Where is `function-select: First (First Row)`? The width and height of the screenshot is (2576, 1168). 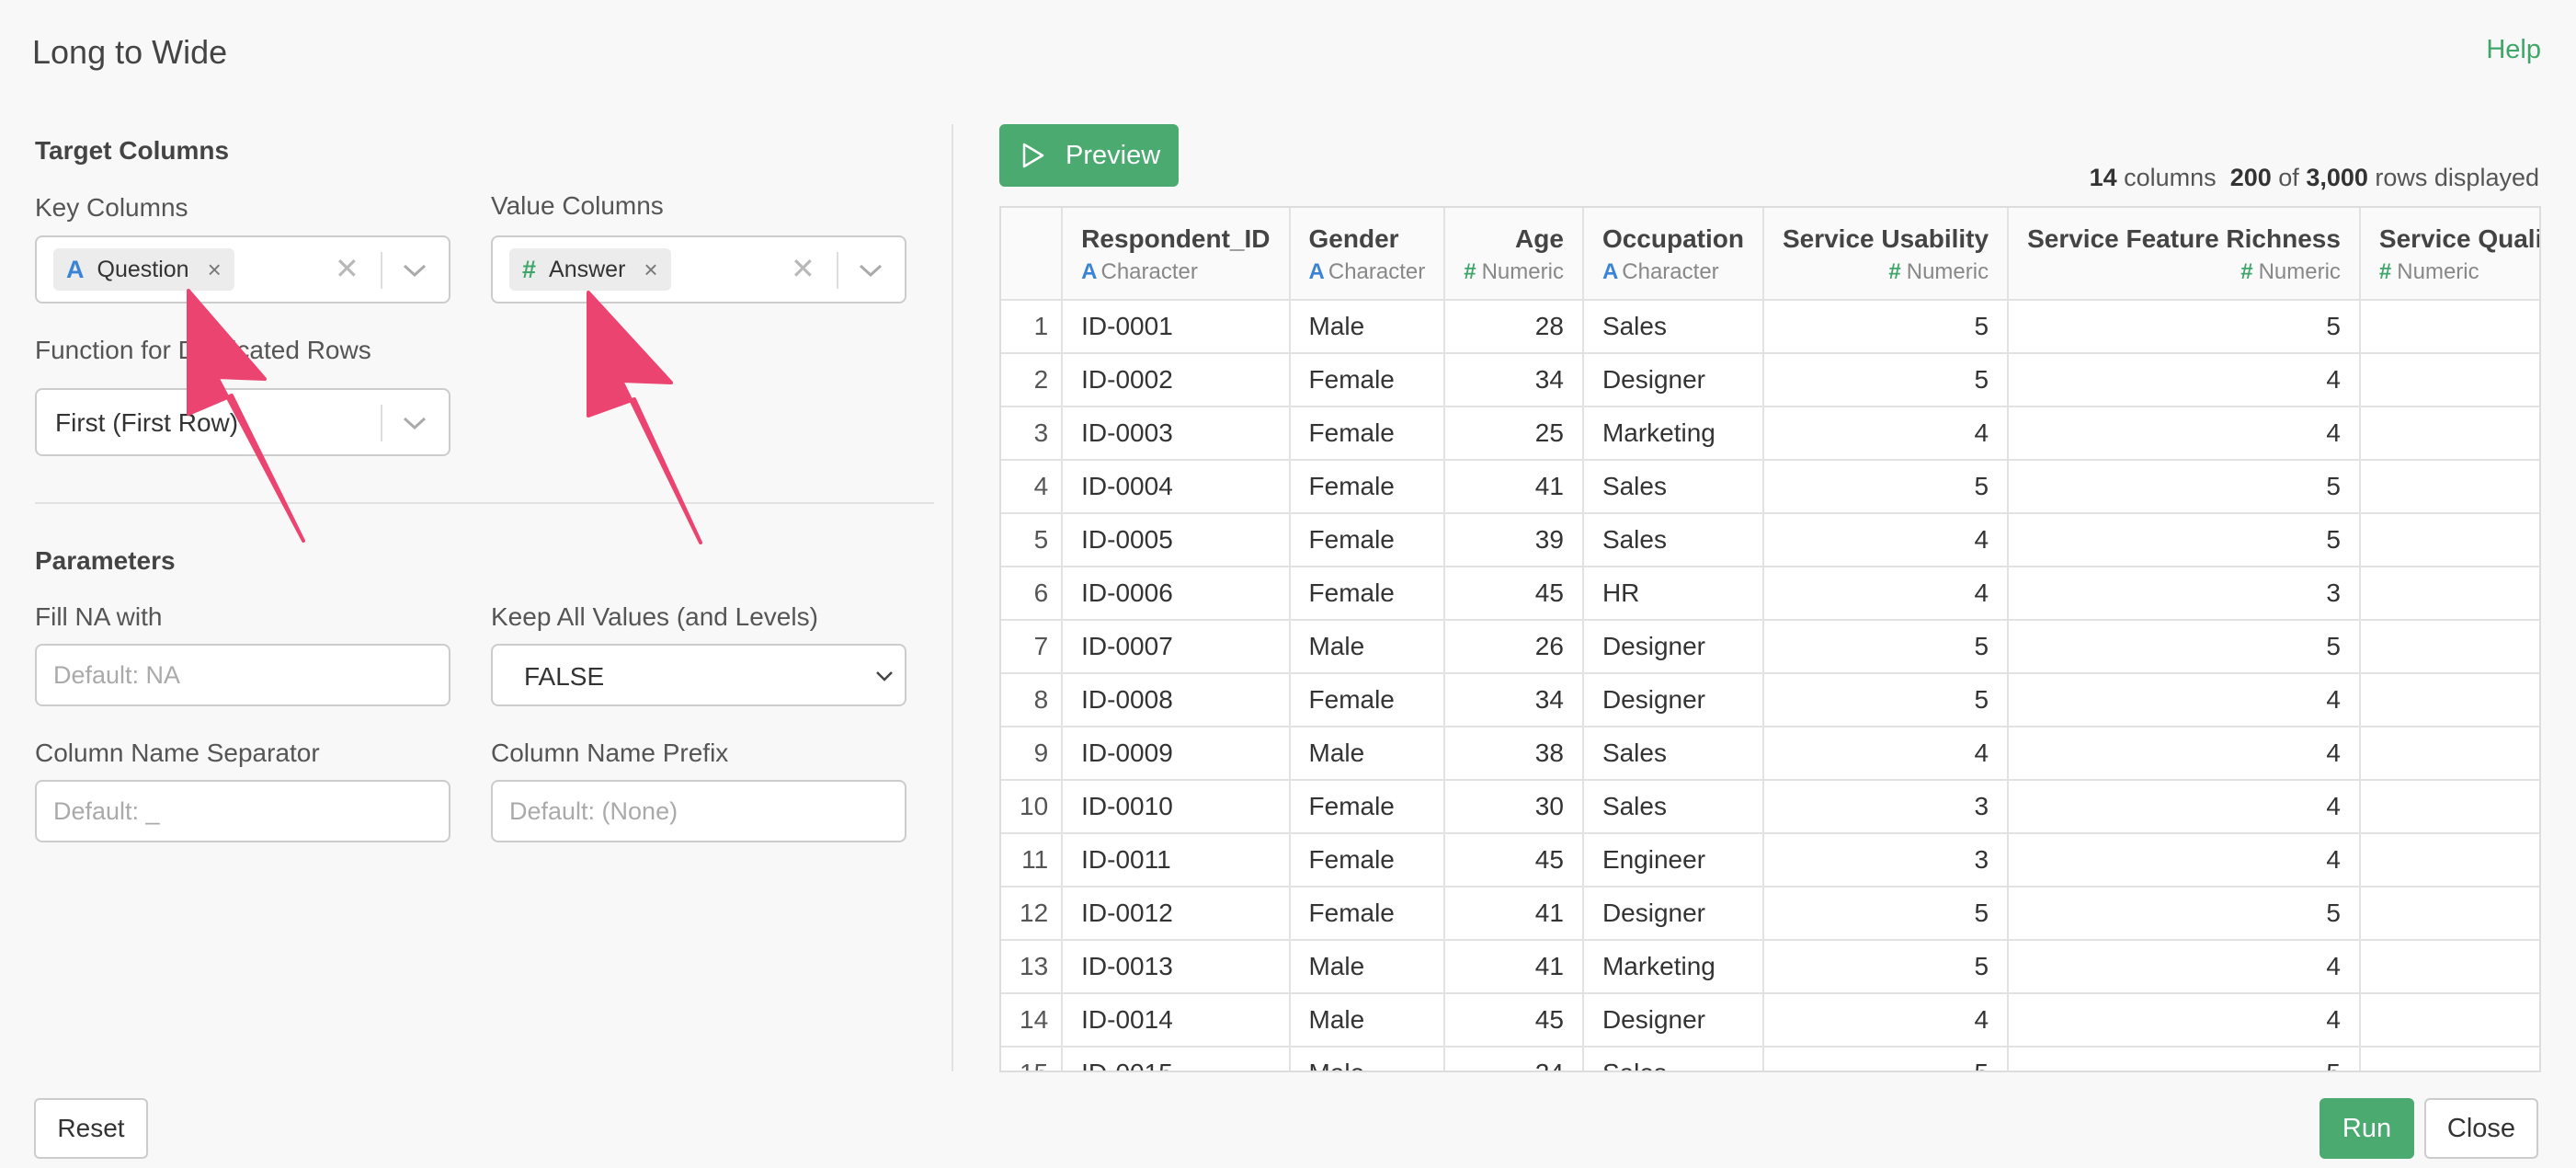
function-select: First (First Row) is located at coordinates (242, 422).